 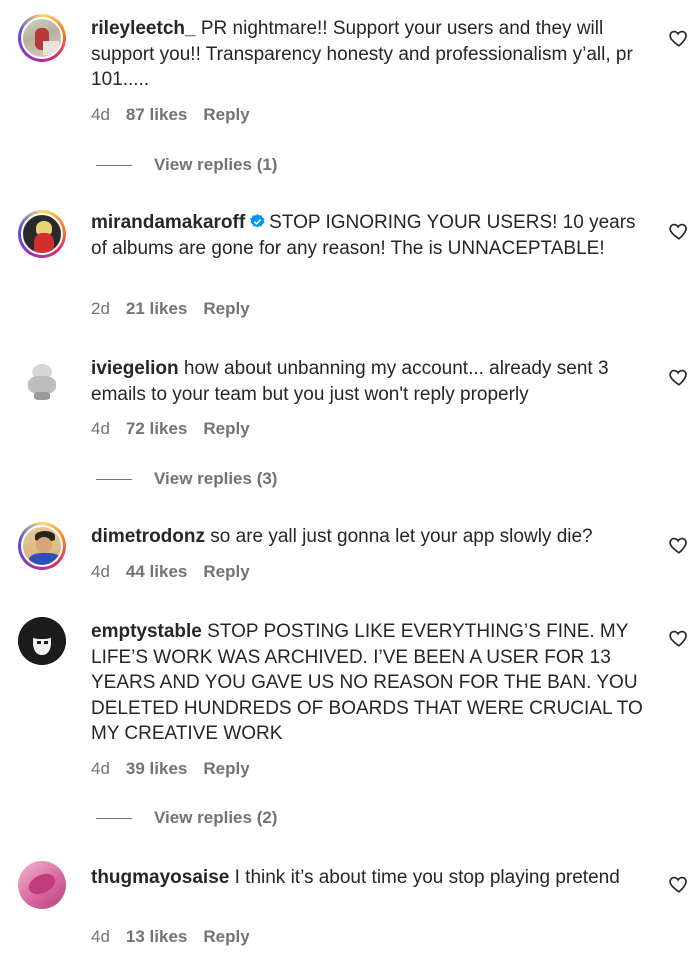 What do you see at coordinates (216, 478) in the screenshot?
I see `view-replies-label: View replies (3)` at bounding box center [216, 478].